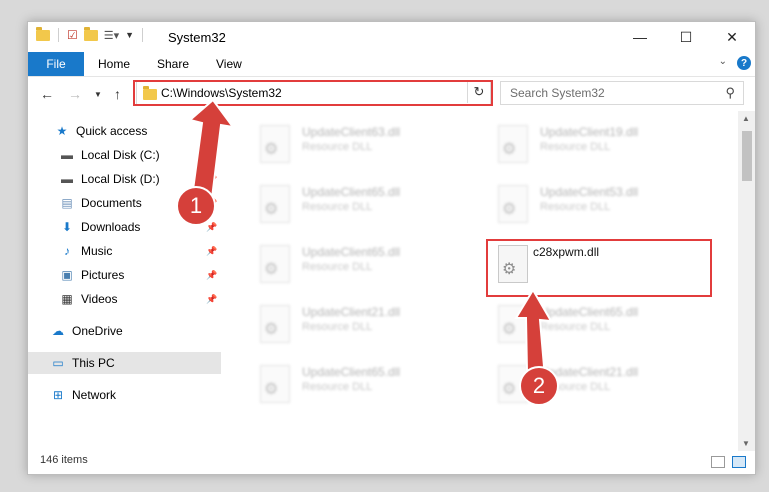 Image resolution: width=769 pixels, height=492 pixels. Describe the element at coordinates (93, 363) in the screenshot. I see `sidebar-item-label: This PC` at that location.